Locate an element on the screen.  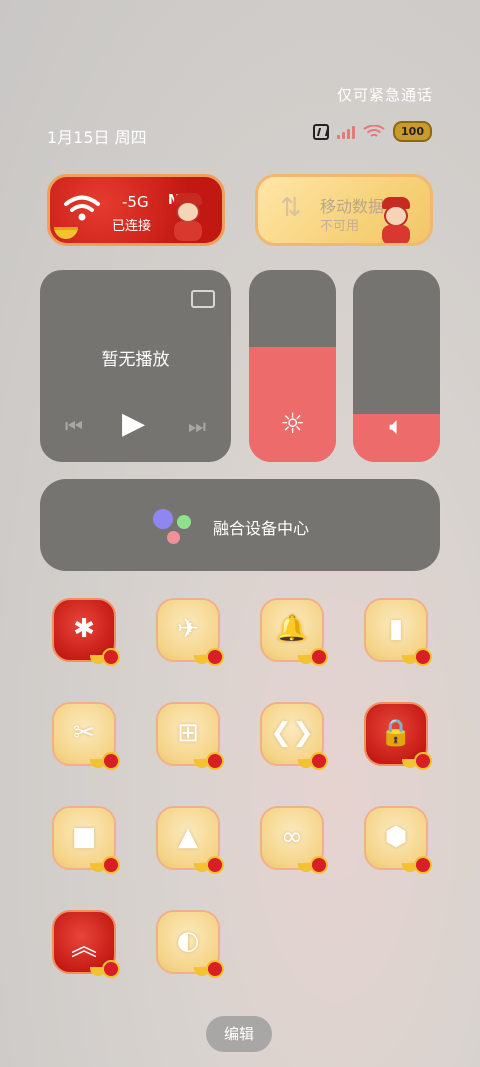
scissors-icon: ✂ is located at coordinates (84, 733).